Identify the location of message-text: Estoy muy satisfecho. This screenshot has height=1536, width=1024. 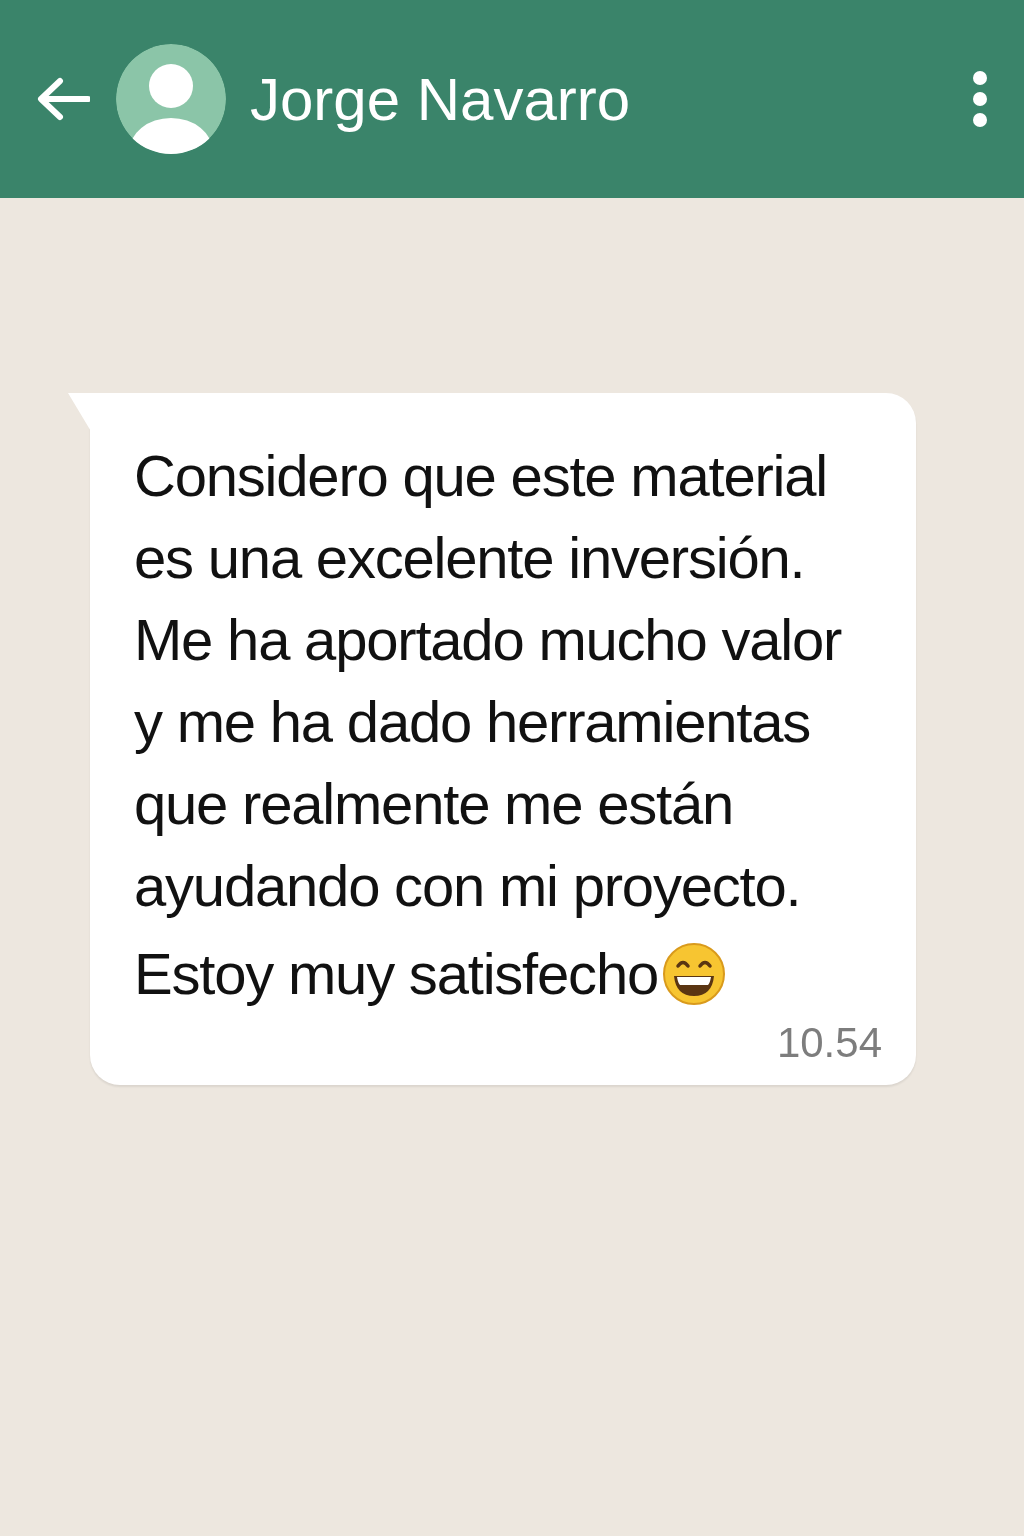
(396, 974).